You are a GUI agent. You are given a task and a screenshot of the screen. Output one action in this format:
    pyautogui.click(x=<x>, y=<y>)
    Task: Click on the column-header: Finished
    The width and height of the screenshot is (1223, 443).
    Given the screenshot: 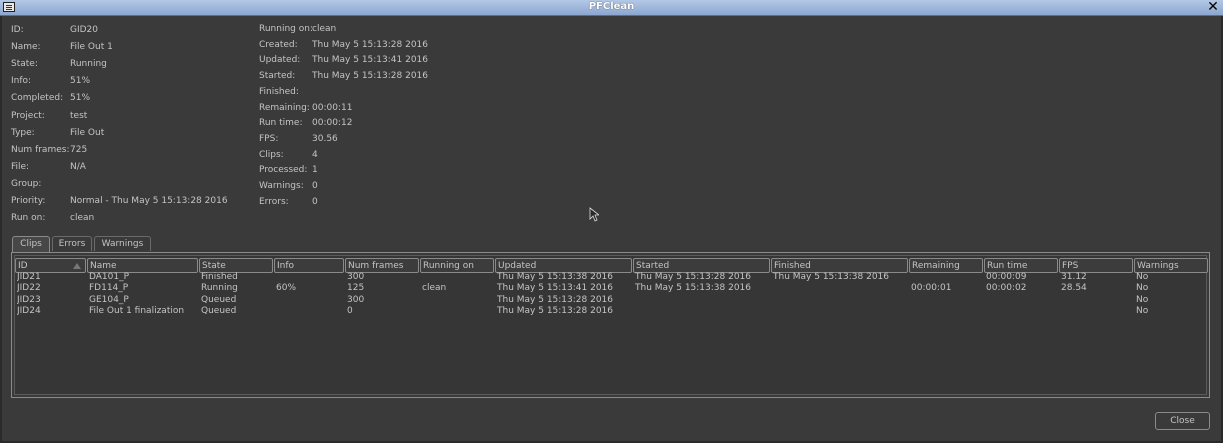 What is the action you would take?
    pyautogui.click(x=839, y=265)
    